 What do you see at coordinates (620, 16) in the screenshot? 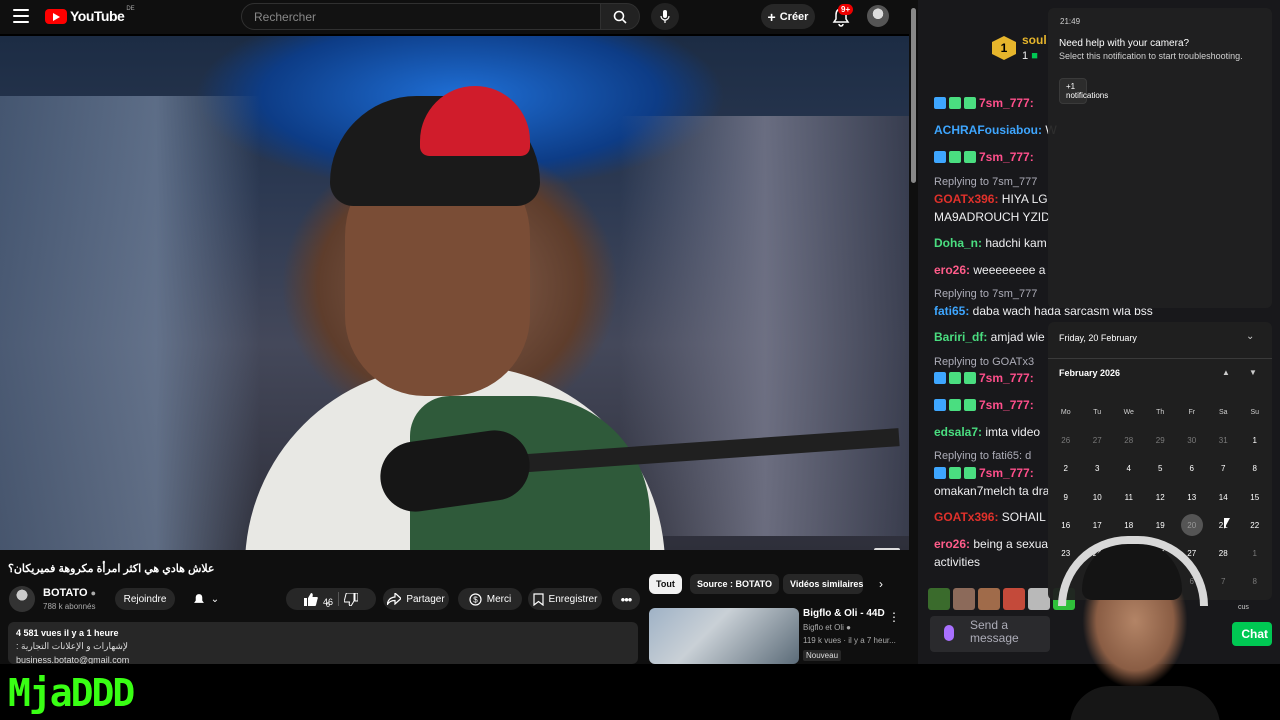
I see `search-button` at bounding box center [620, 16].